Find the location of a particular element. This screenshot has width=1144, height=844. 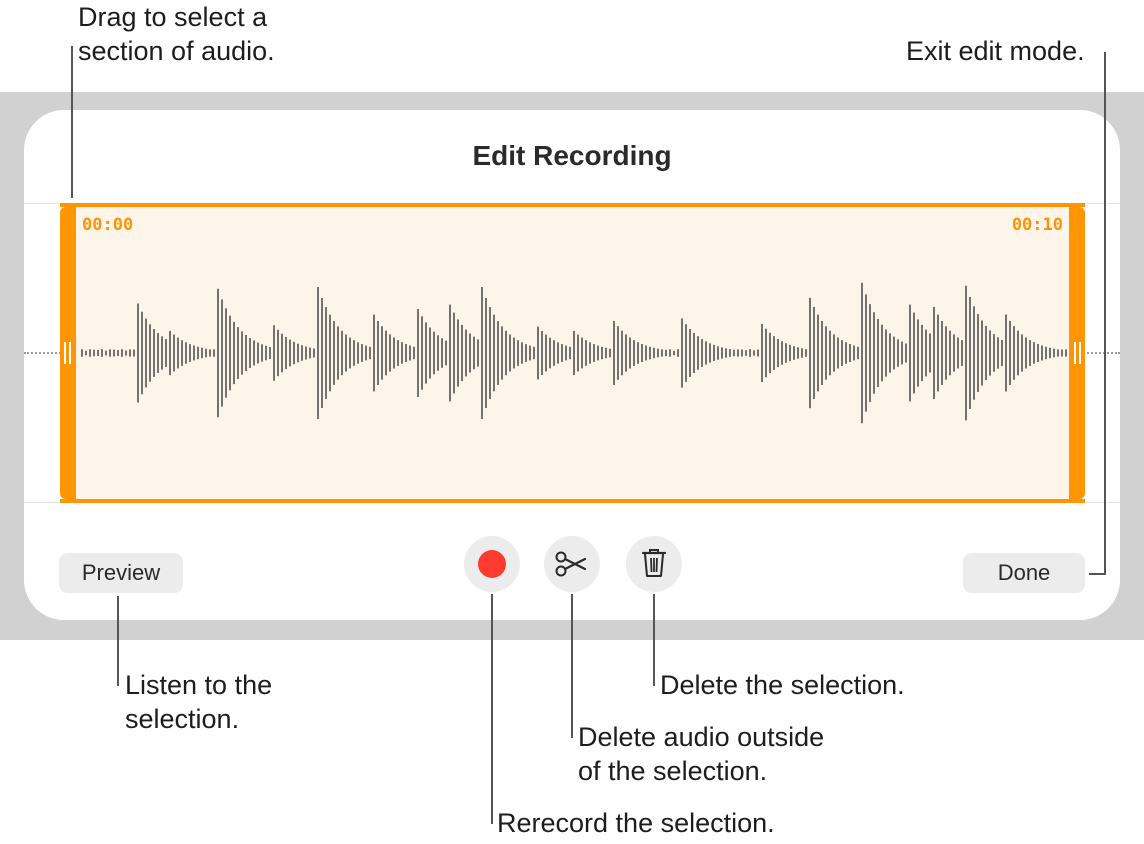

scissors-icon is located at coordinates (571, 564).